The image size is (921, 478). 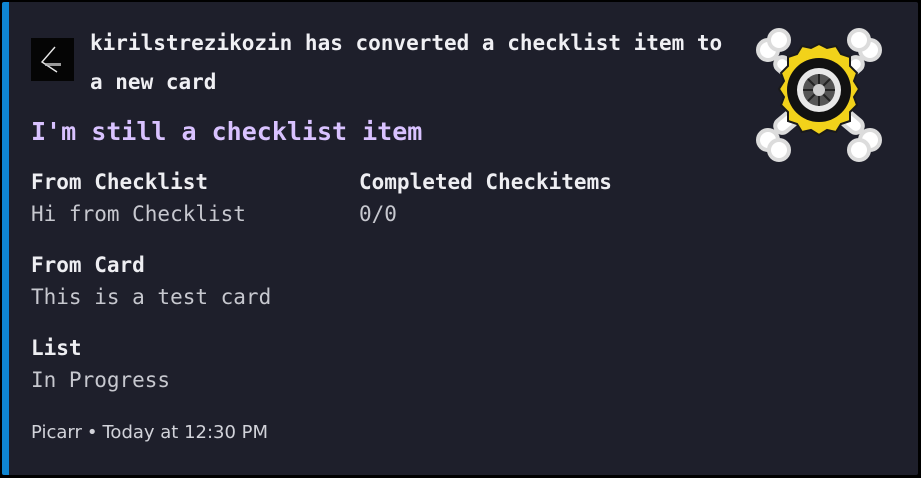 What do you see at coordinates (88, 265) in the screenshot?
I see `field-name: From Card` at bounding box center [88, 265].